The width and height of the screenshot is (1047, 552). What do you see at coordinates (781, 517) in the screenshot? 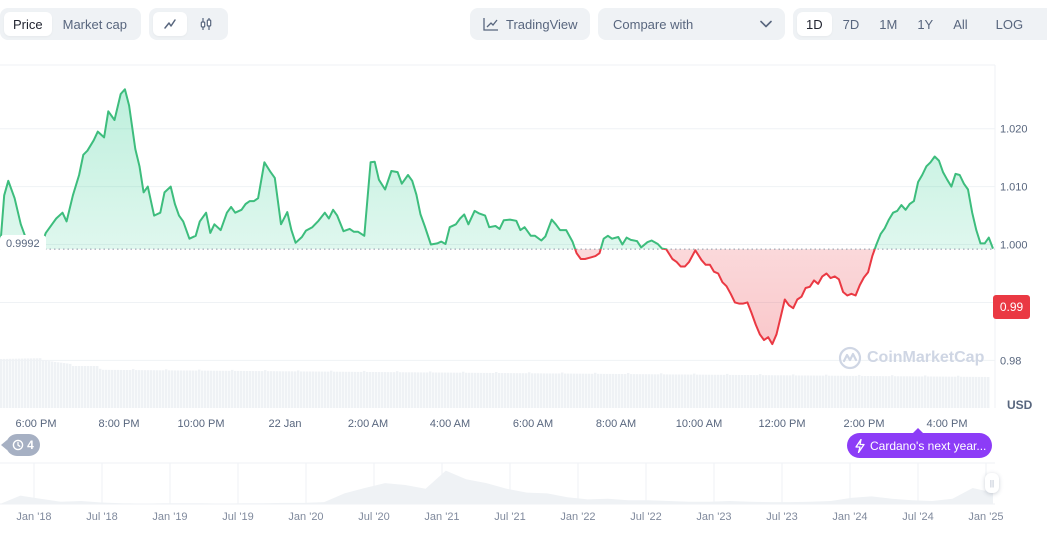
I see `navigator-tick-label: Jul '23` at bounding box center [781, 517].